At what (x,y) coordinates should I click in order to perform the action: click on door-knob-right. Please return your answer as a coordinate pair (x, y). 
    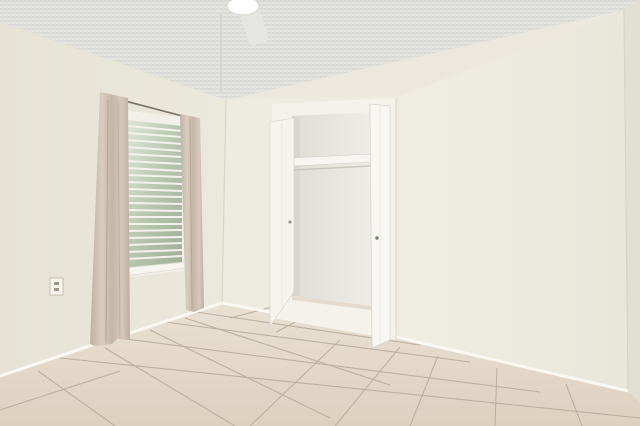
    Looking at the image, I should click on (377, 238).